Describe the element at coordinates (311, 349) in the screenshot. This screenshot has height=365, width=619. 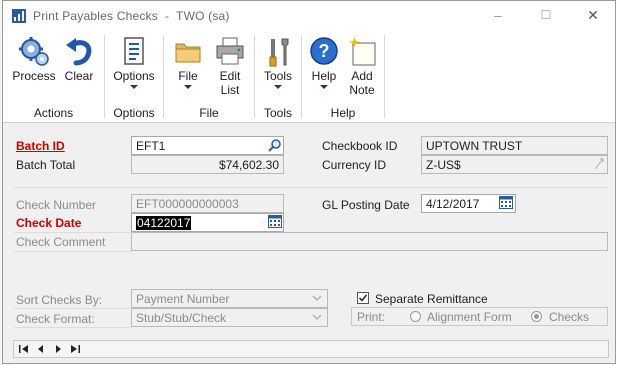
I see `record-navigation-bar` at that location.